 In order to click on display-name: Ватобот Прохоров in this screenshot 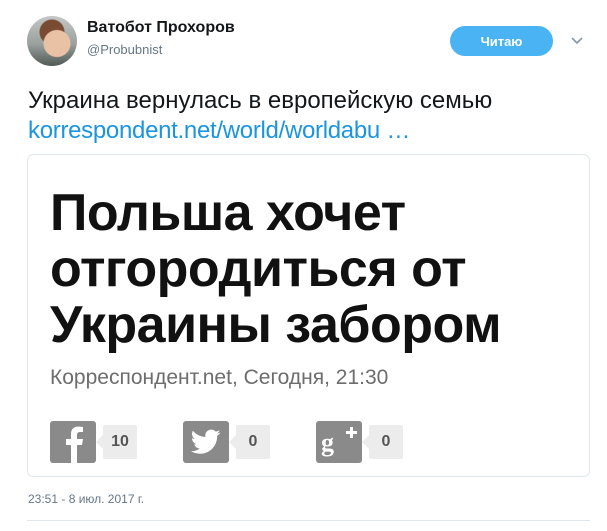, I will do `click(161, 28)`.